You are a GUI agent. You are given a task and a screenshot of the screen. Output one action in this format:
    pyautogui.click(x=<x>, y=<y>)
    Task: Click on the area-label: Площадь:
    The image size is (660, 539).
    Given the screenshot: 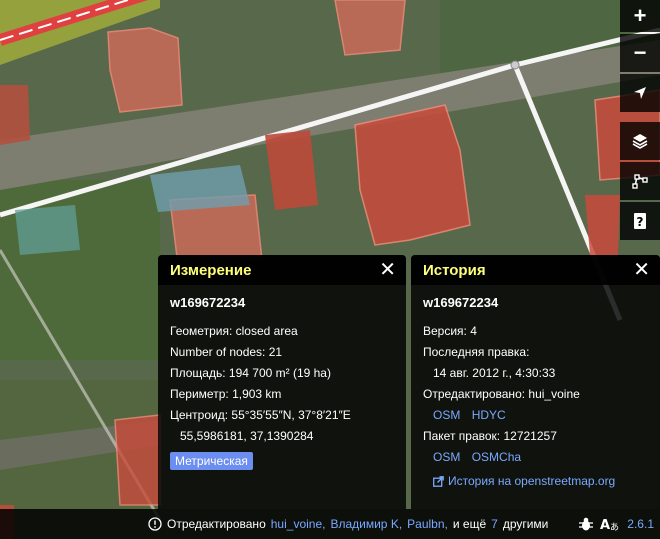 What is the action you would take?
    pyautogui.click(x=198, y=373)
    